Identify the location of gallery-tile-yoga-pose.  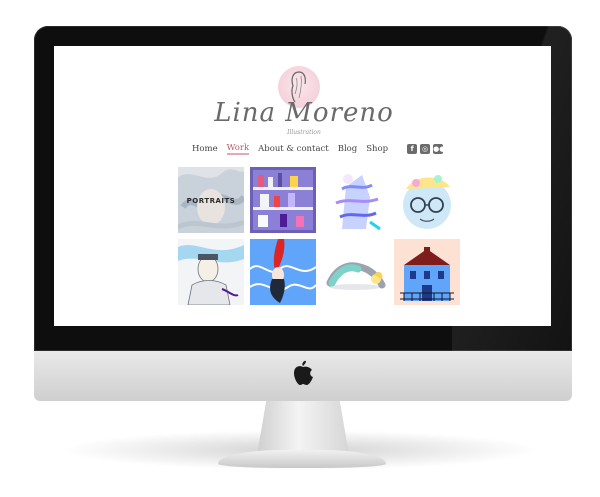
(355, 272).